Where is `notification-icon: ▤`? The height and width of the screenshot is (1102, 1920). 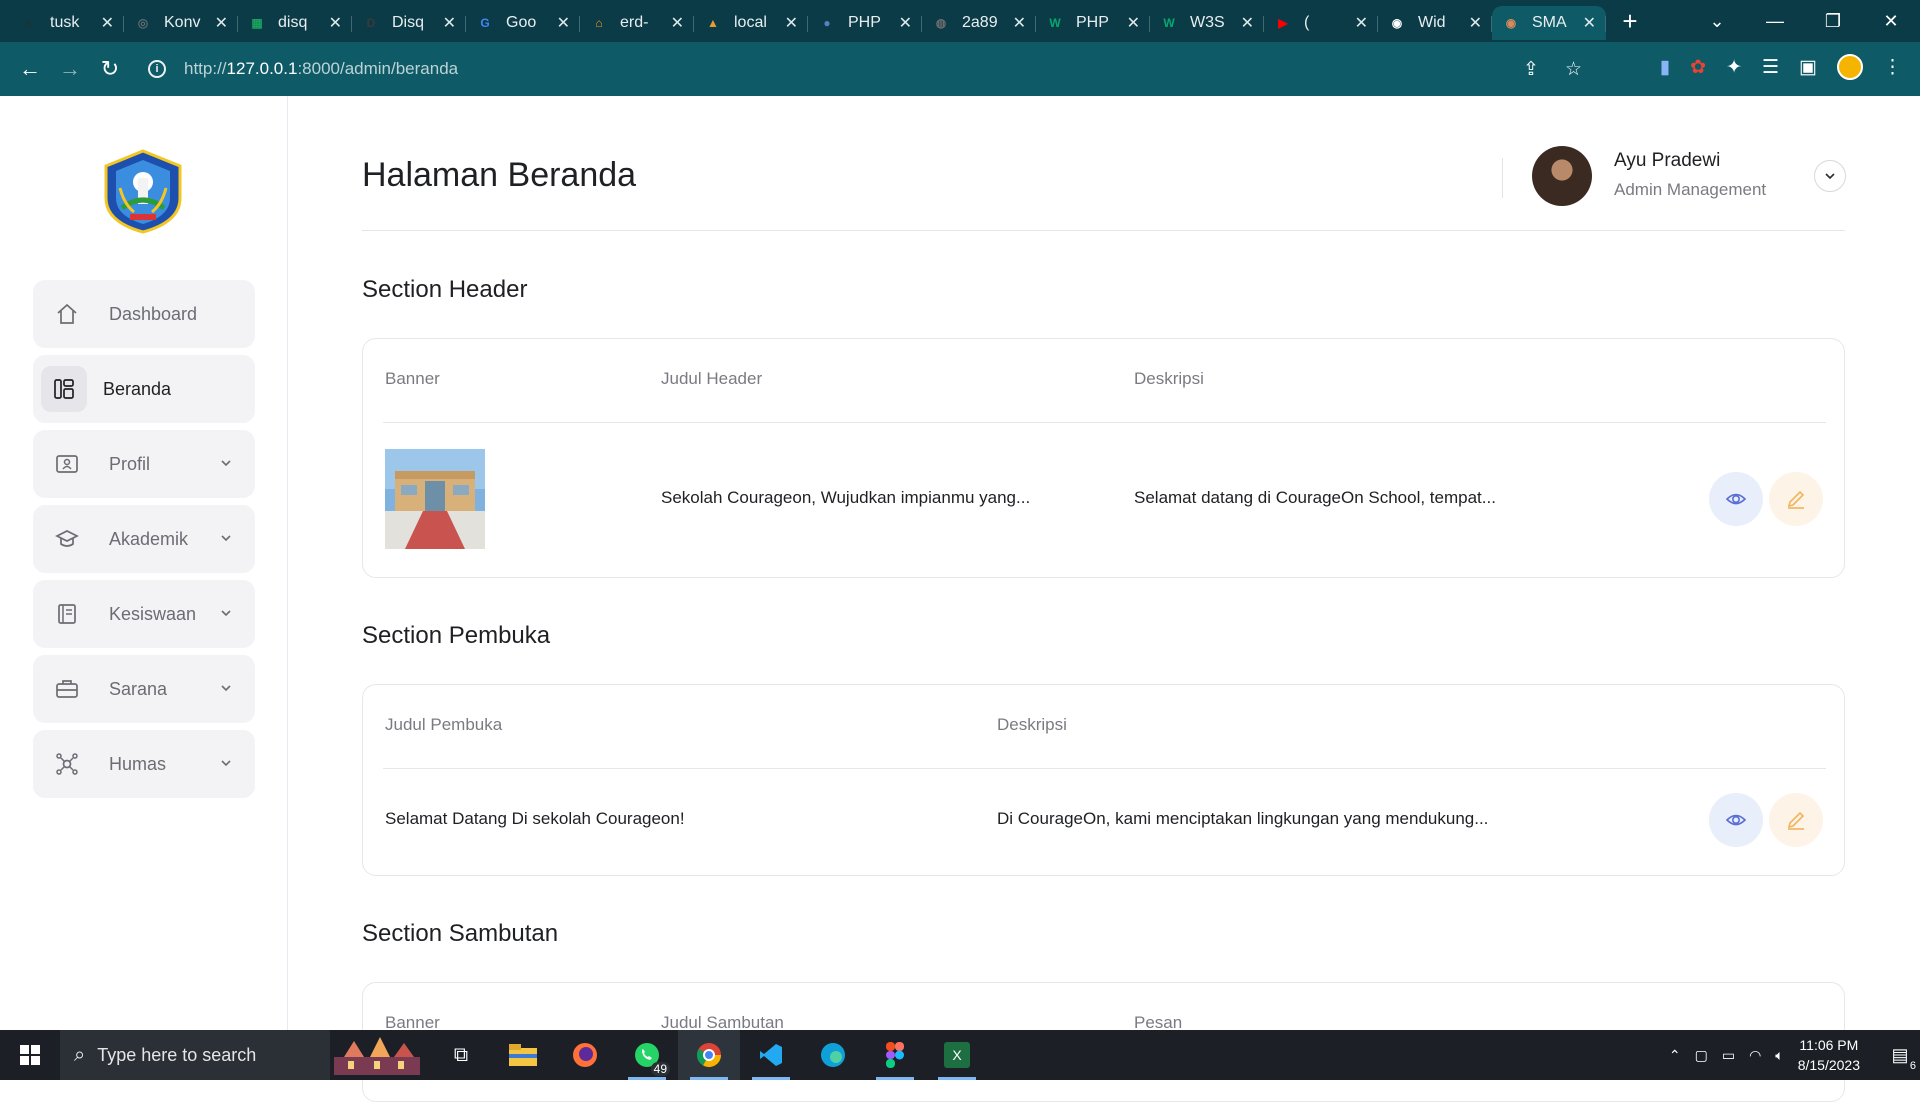 notification-icon: ▤ is located at coordinates (1900, 1054).